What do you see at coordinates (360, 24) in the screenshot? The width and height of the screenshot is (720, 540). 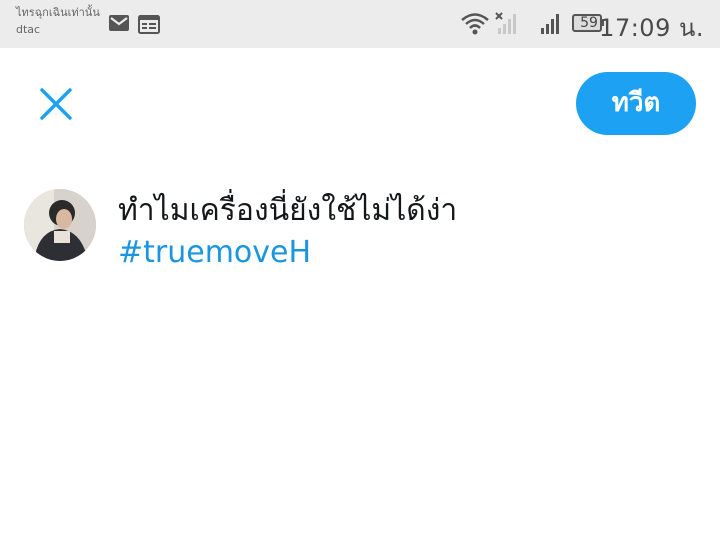 I see `status-bar: ไทรฉุกเฉินเท่านั้น dtac 59 17:09 น.` at bounding box center [360, 24].